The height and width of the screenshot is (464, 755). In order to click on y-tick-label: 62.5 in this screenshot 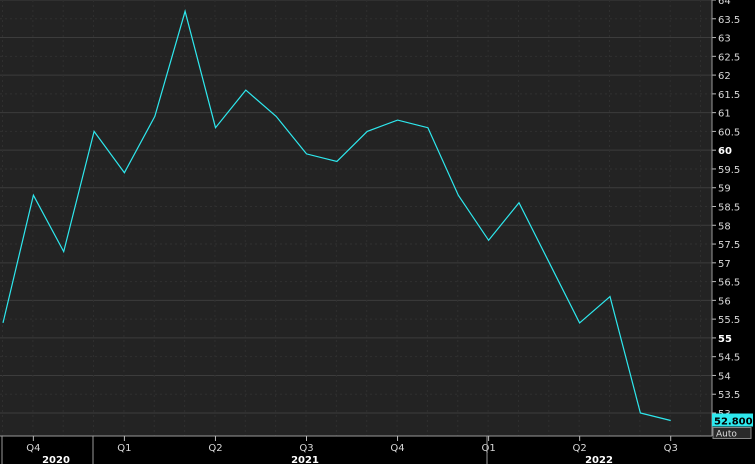, I will do `click(729, 57)`.